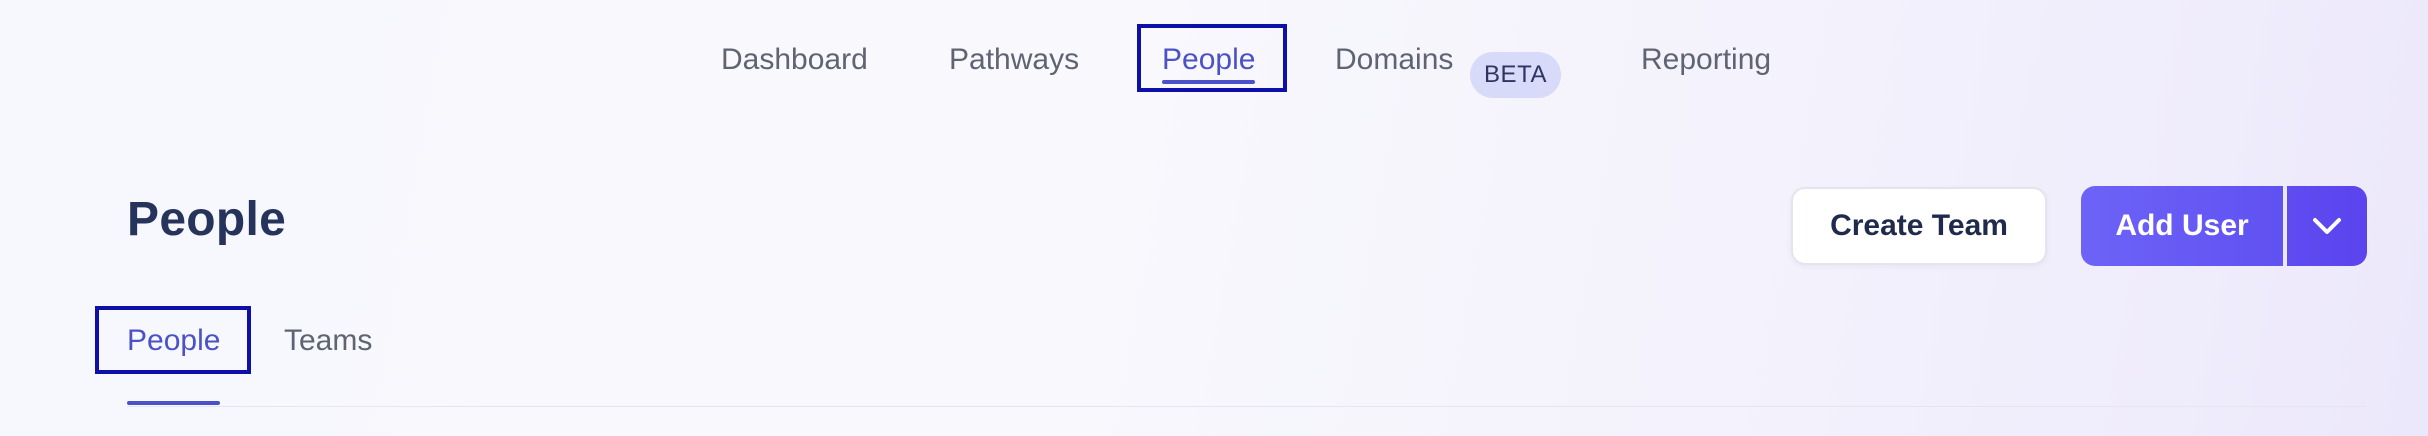 The height and width of the screenshot is (436, 2428). I want to click on create-team-button: Create Team, so click(1919, 226).